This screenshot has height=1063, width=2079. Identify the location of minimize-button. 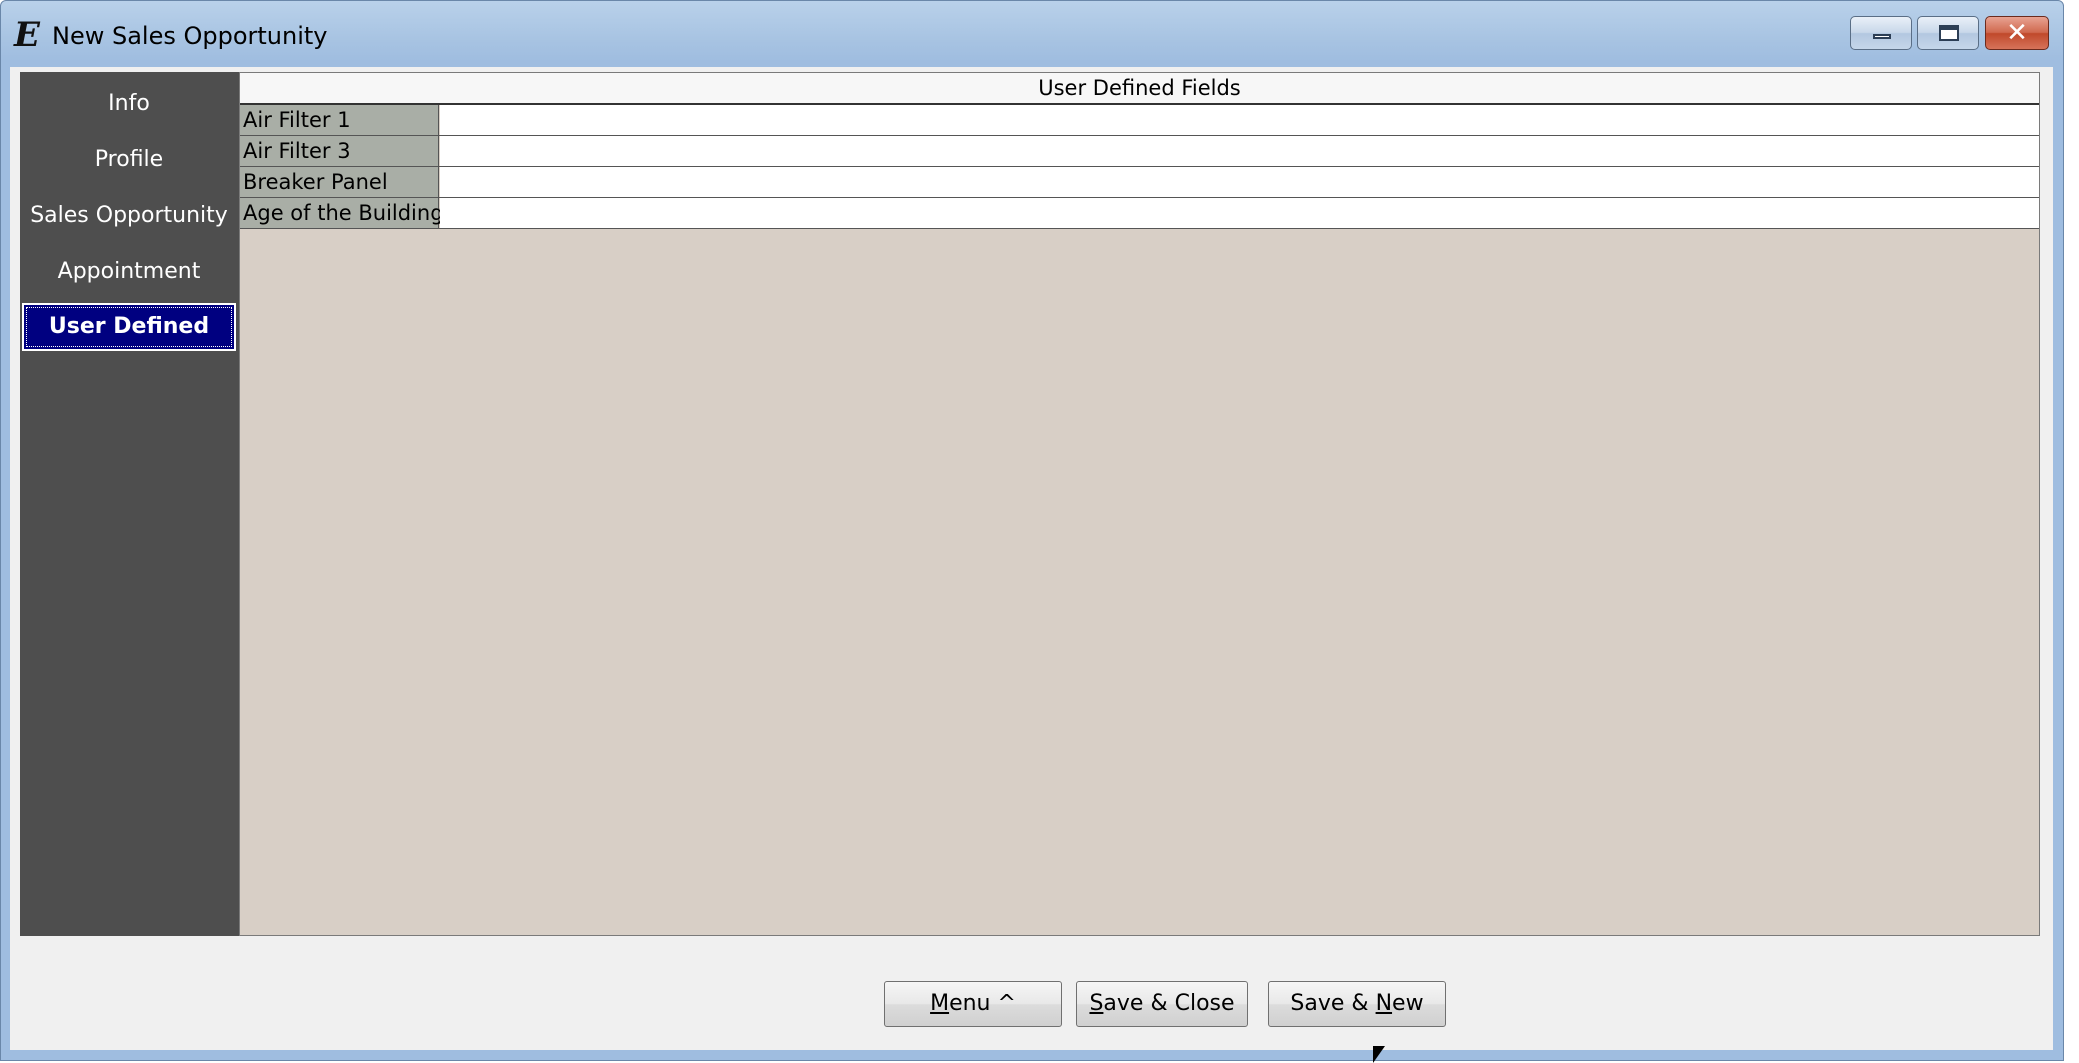
(1881, 33).